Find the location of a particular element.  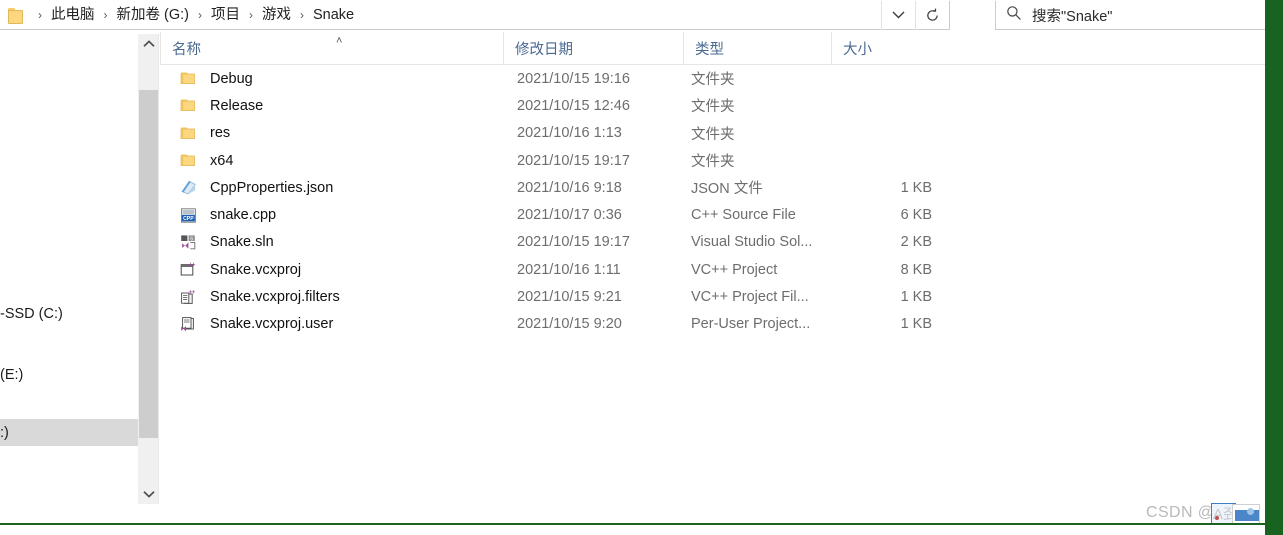

cell-type: JSON 文件 is located at coordinates (727, 189).